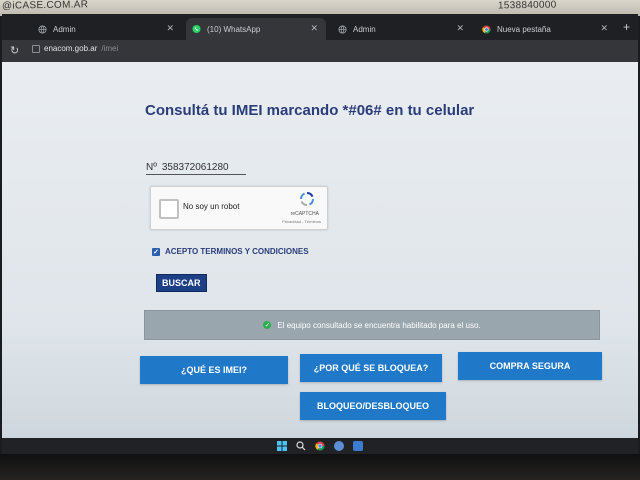 This screenshot has width=640, height=480. I want to click on imei-input: Nº 358372061280, so click(196, 168).